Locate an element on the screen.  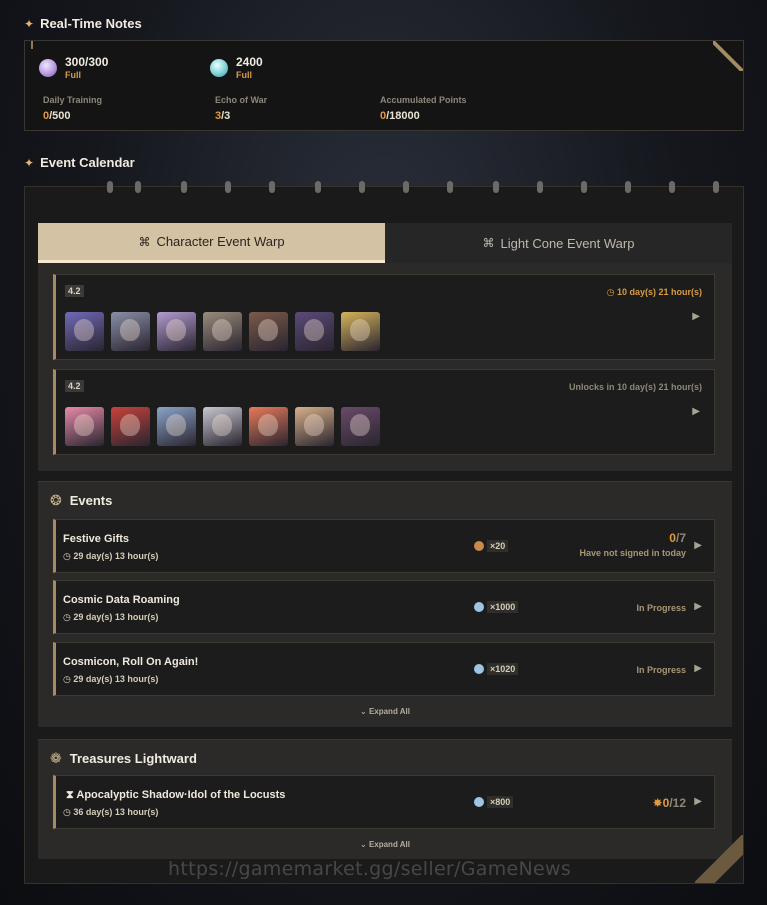
accumulated-points-label: Accumulated Points is located at coordinates (423, 100).